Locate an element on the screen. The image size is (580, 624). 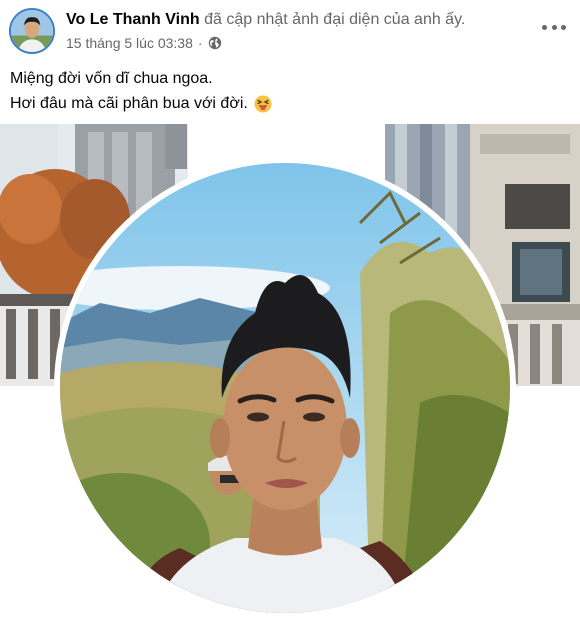
post-meta: 15 tháng 5 lúc 03:38 · is located at coordinates (144, 43).